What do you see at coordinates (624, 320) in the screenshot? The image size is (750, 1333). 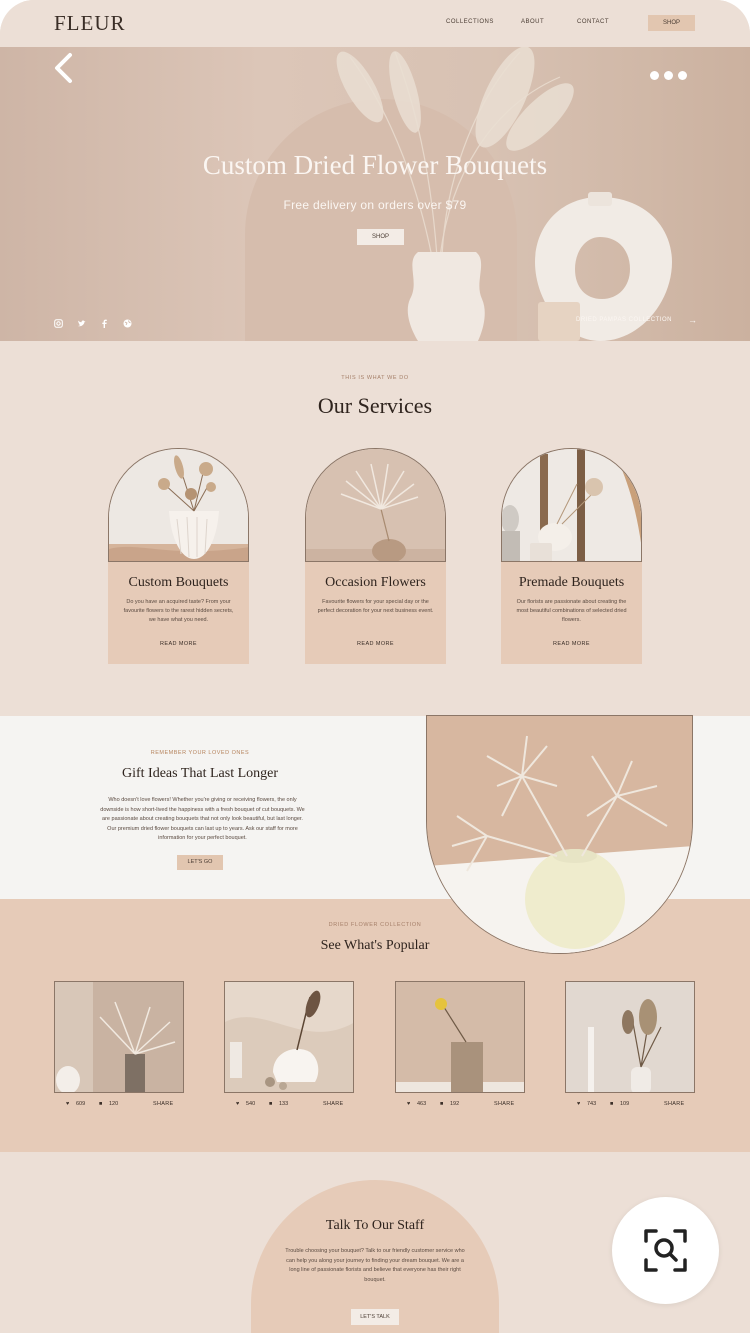 I see `pampas-collection-link: DRIED PAMPAS COLLECTION` at bounding box center [624, 320].